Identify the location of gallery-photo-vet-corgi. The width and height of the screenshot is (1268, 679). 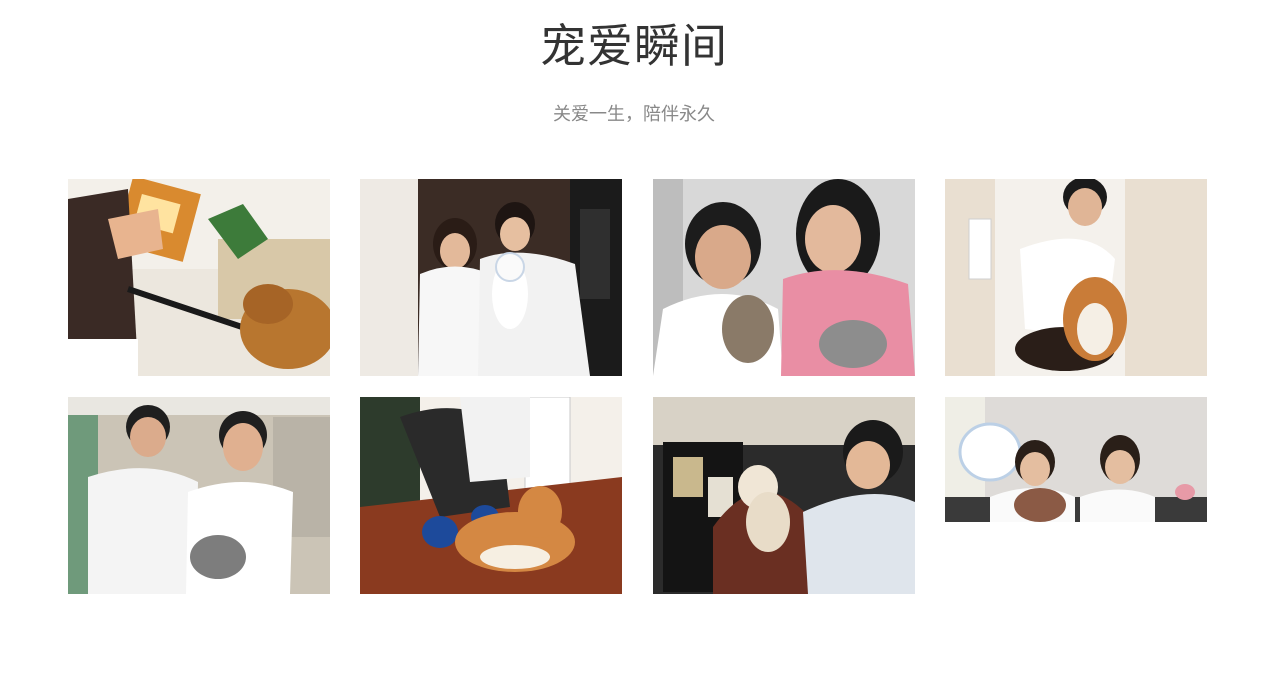
(1076, 277).